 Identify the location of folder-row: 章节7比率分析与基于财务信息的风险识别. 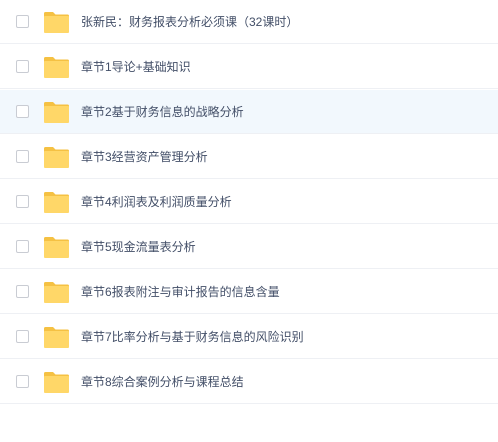
(249, 337).